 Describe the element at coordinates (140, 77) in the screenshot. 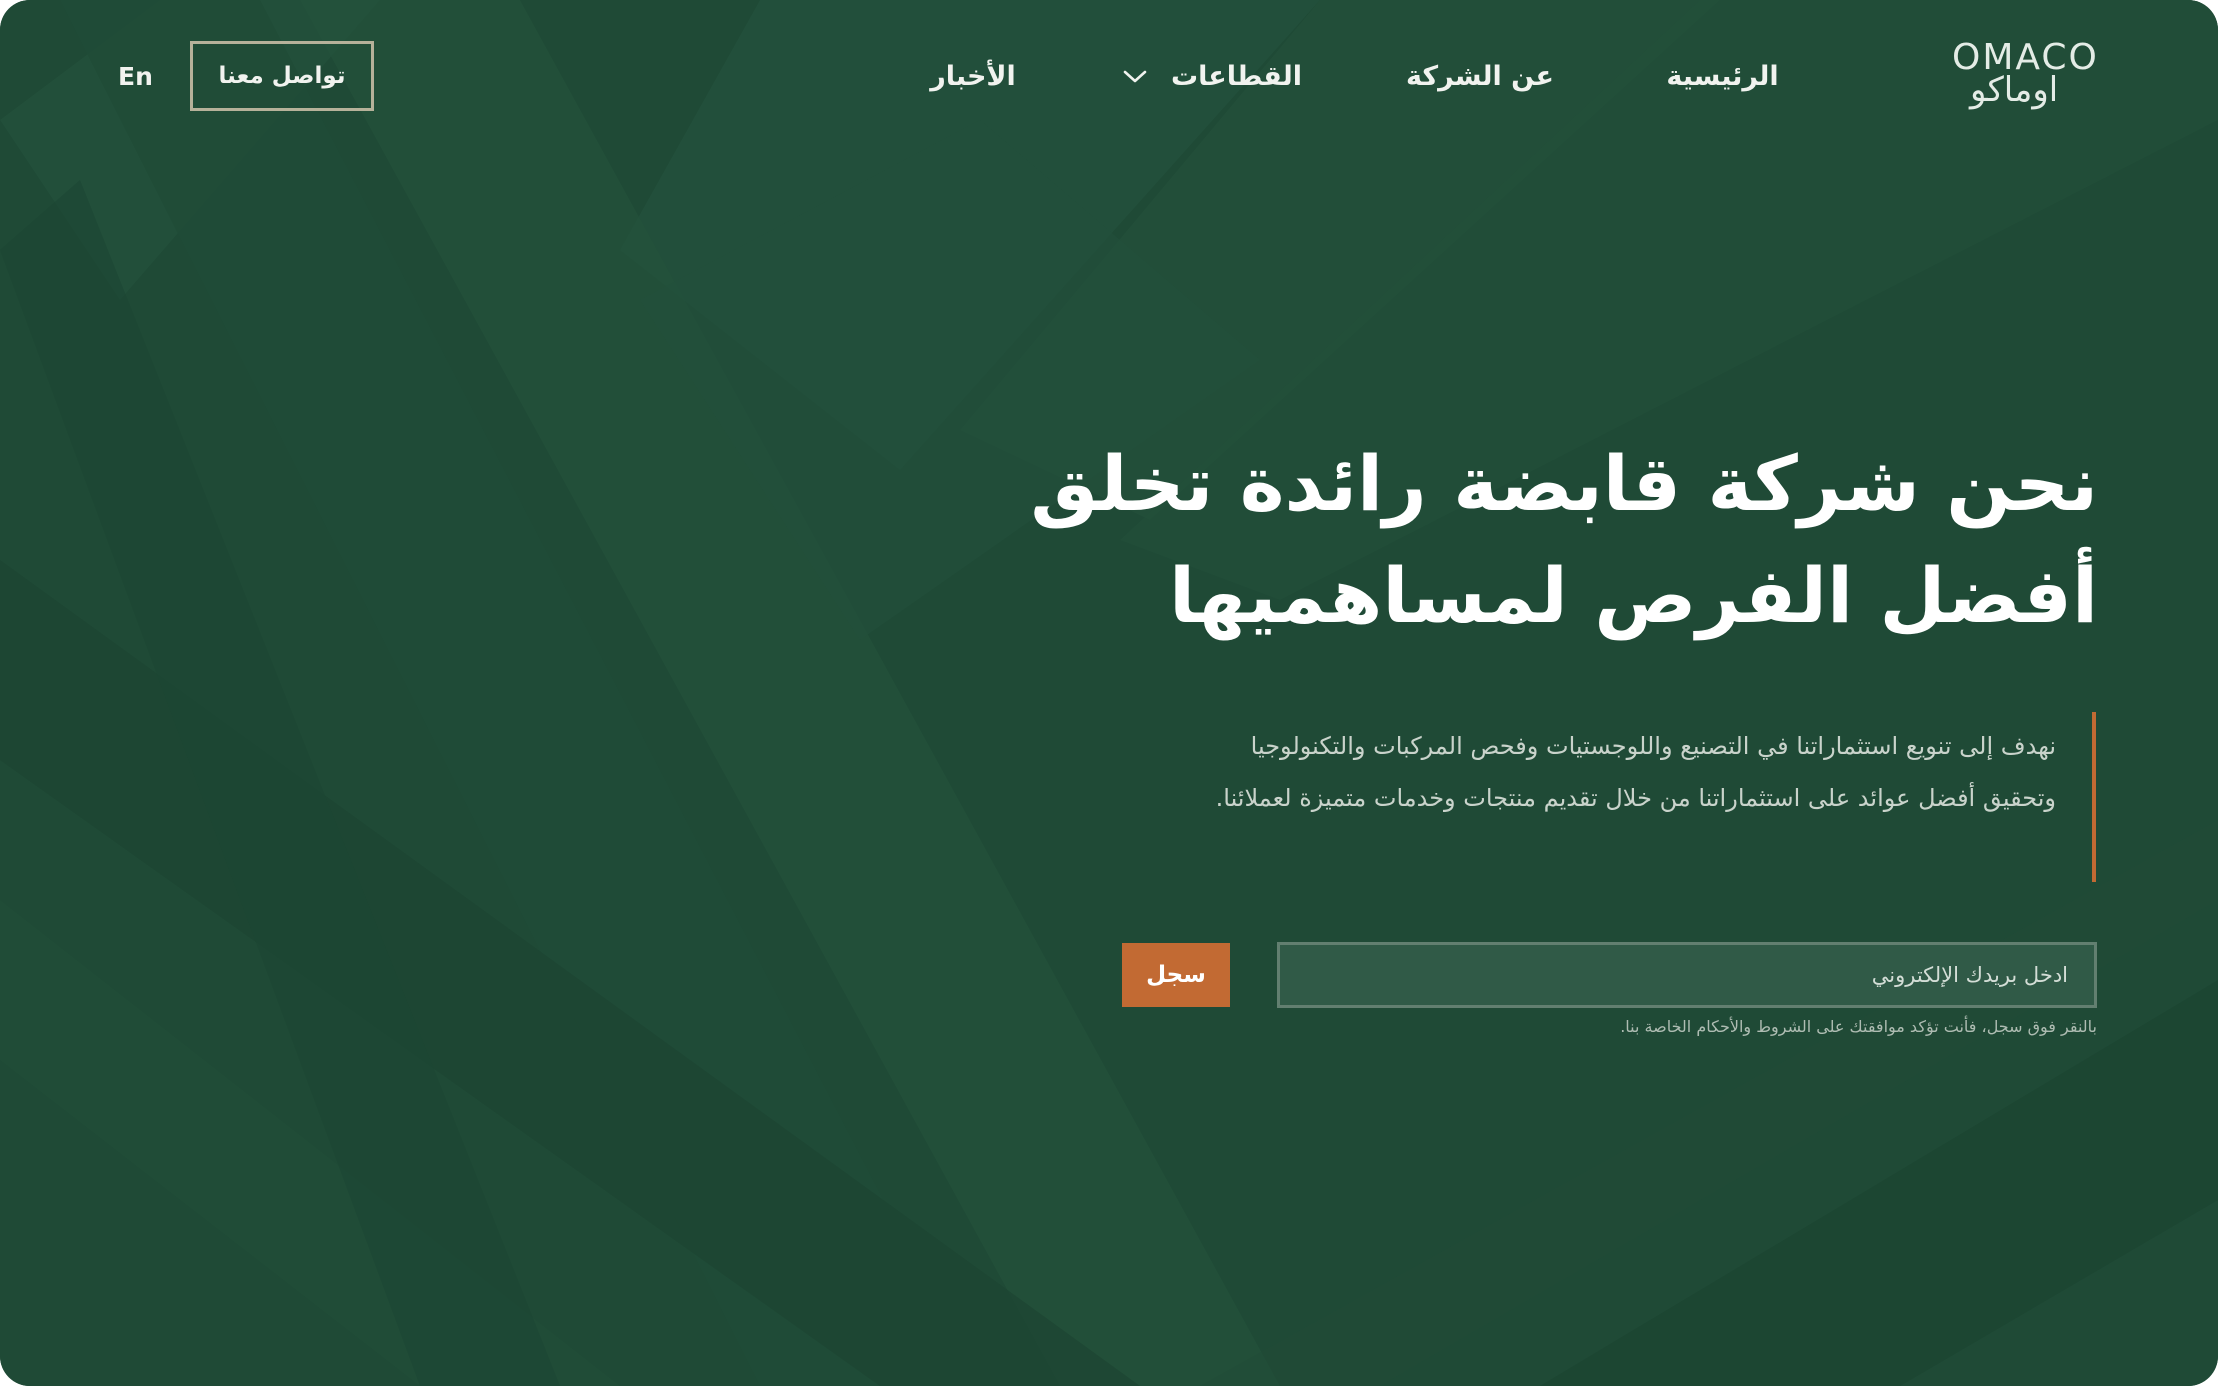

I see `language-toggle: En` at that location.